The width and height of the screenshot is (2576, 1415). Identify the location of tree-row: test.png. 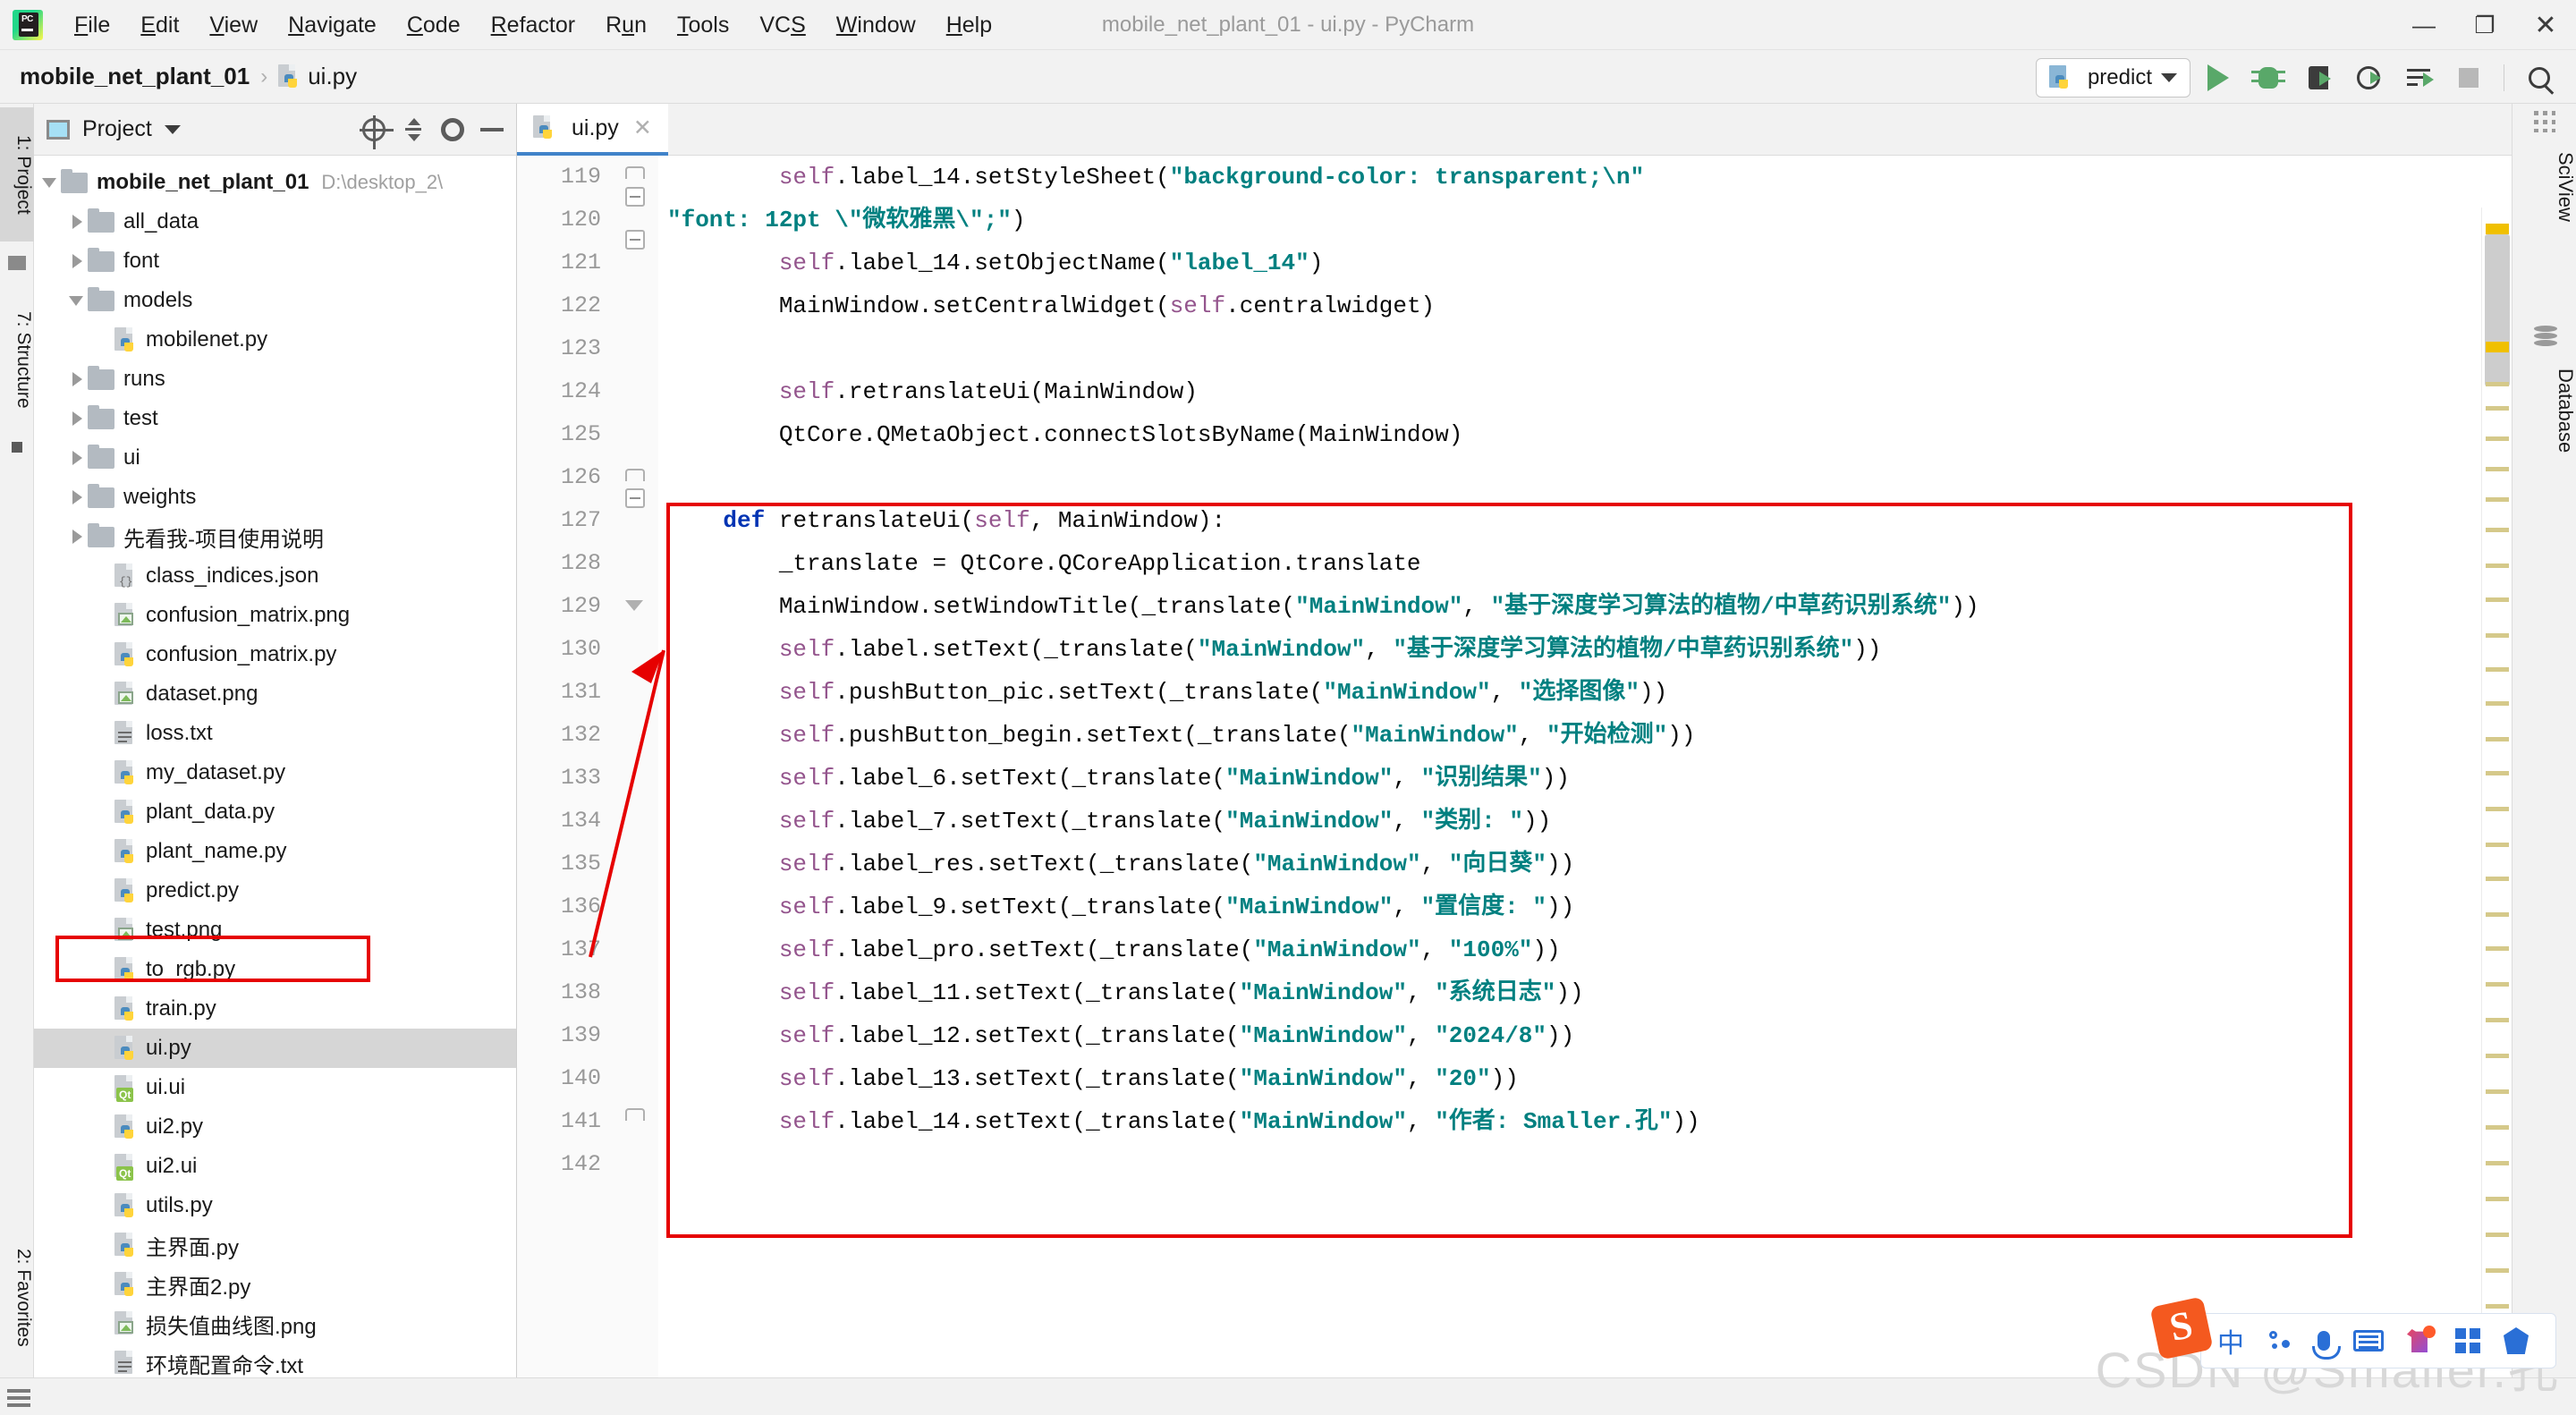
(275, 930).